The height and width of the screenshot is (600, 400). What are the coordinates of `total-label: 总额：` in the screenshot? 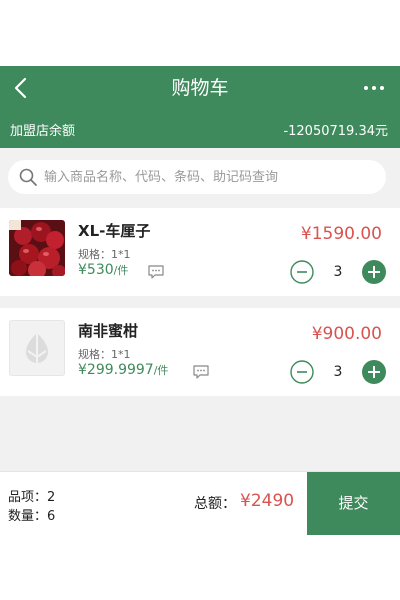 It's located at (215, 504).